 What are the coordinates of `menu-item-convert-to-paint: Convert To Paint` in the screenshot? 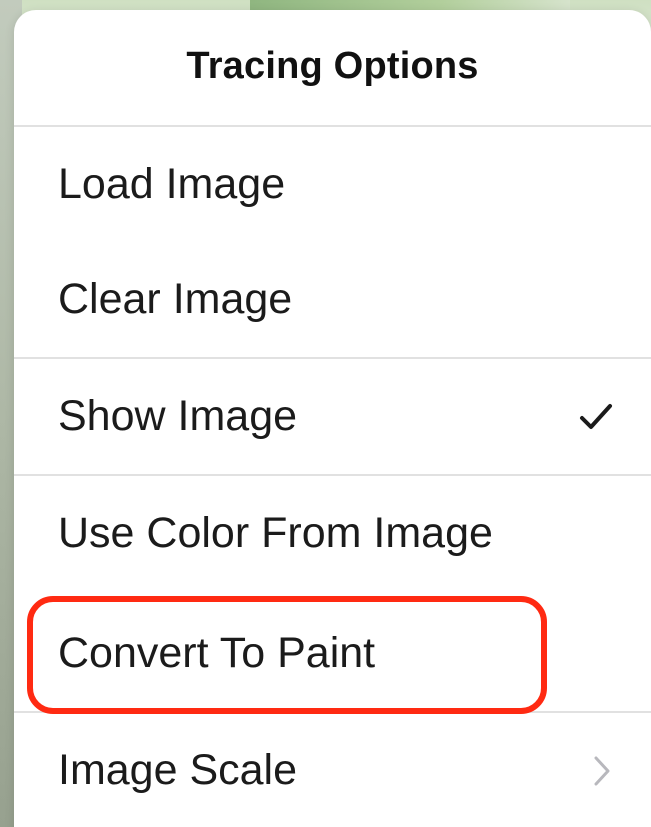 It's located at (332, 653).